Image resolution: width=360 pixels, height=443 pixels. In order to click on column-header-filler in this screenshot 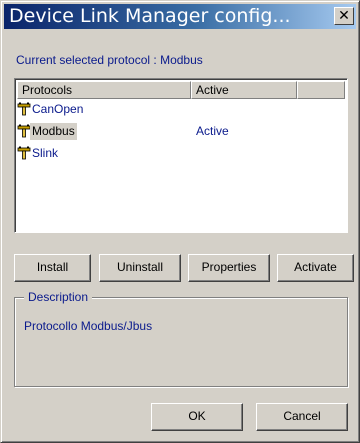, I will do `click(321, 90)`.